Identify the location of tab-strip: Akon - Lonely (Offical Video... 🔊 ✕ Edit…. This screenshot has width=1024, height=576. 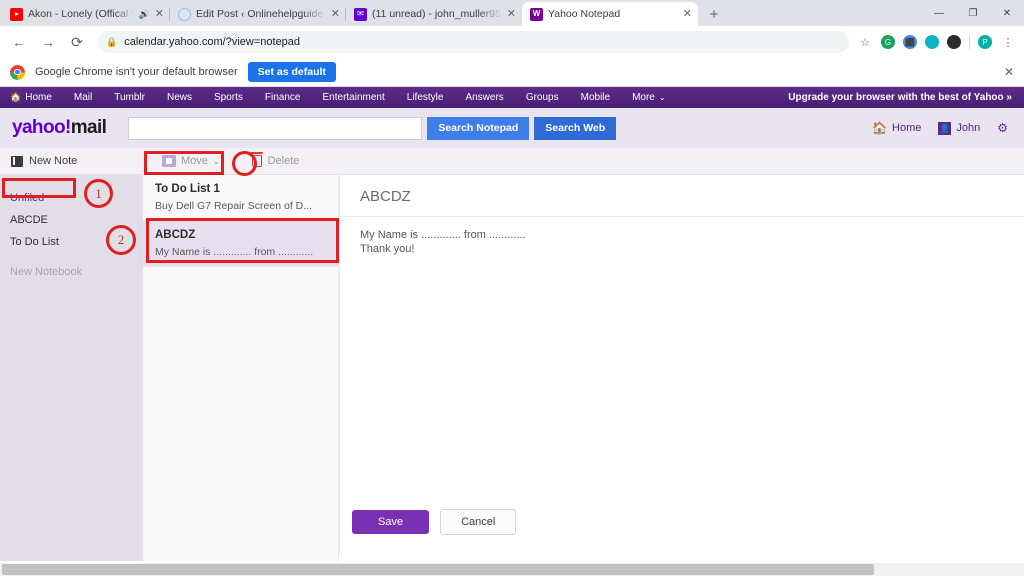
(512, 13).